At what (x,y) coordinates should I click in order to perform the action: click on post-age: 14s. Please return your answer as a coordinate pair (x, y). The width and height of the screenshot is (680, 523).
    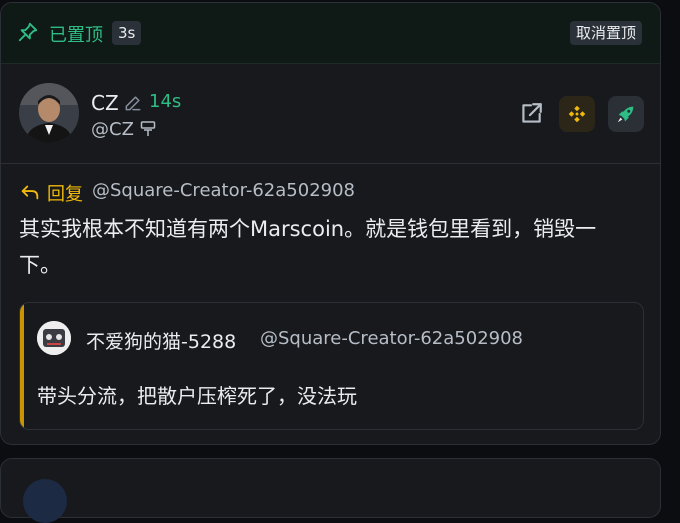
    Looking at the image, I should click on (165, 101).